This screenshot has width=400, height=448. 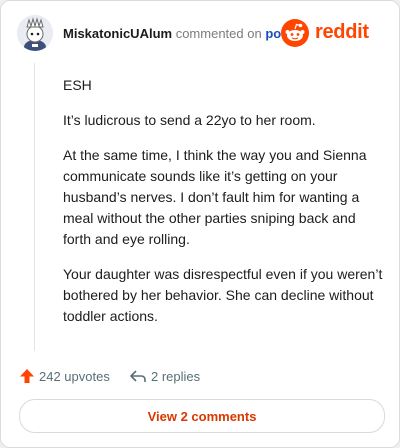 I want to click on comment-actions: 242 upvotes 2 replies, so click(x=199, y=376).